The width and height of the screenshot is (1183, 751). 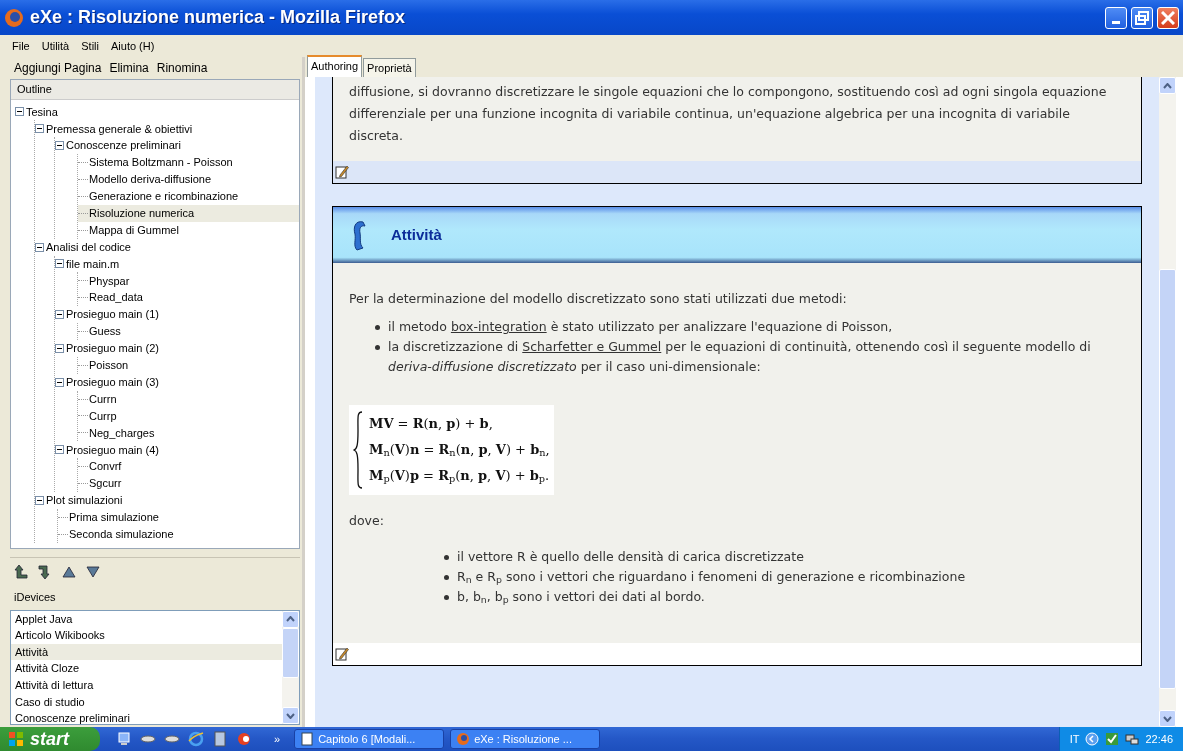 What do you see at coordinates (146, 668) in the screenshot?
I see `list-item: Attività Cloze` at bounding box center [146, 668].